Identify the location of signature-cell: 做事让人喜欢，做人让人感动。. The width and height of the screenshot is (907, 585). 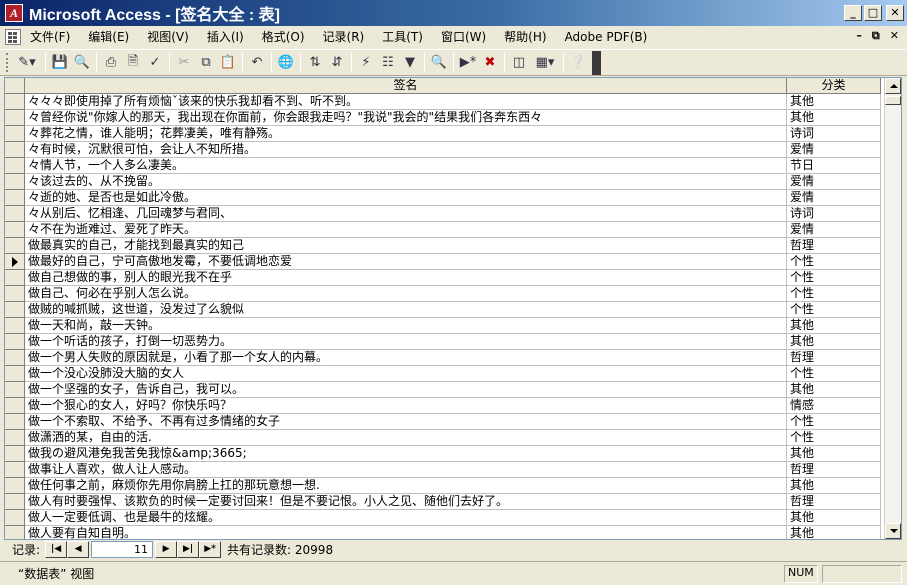
(406, 470).